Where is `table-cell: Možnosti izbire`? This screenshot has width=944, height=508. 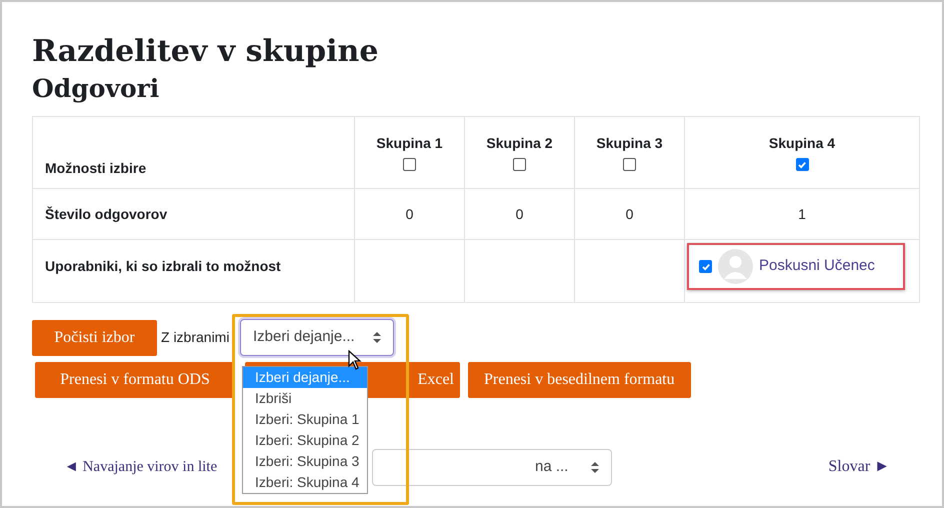
table-cell: Možnosti izbire is located at coordinates (193, 152).